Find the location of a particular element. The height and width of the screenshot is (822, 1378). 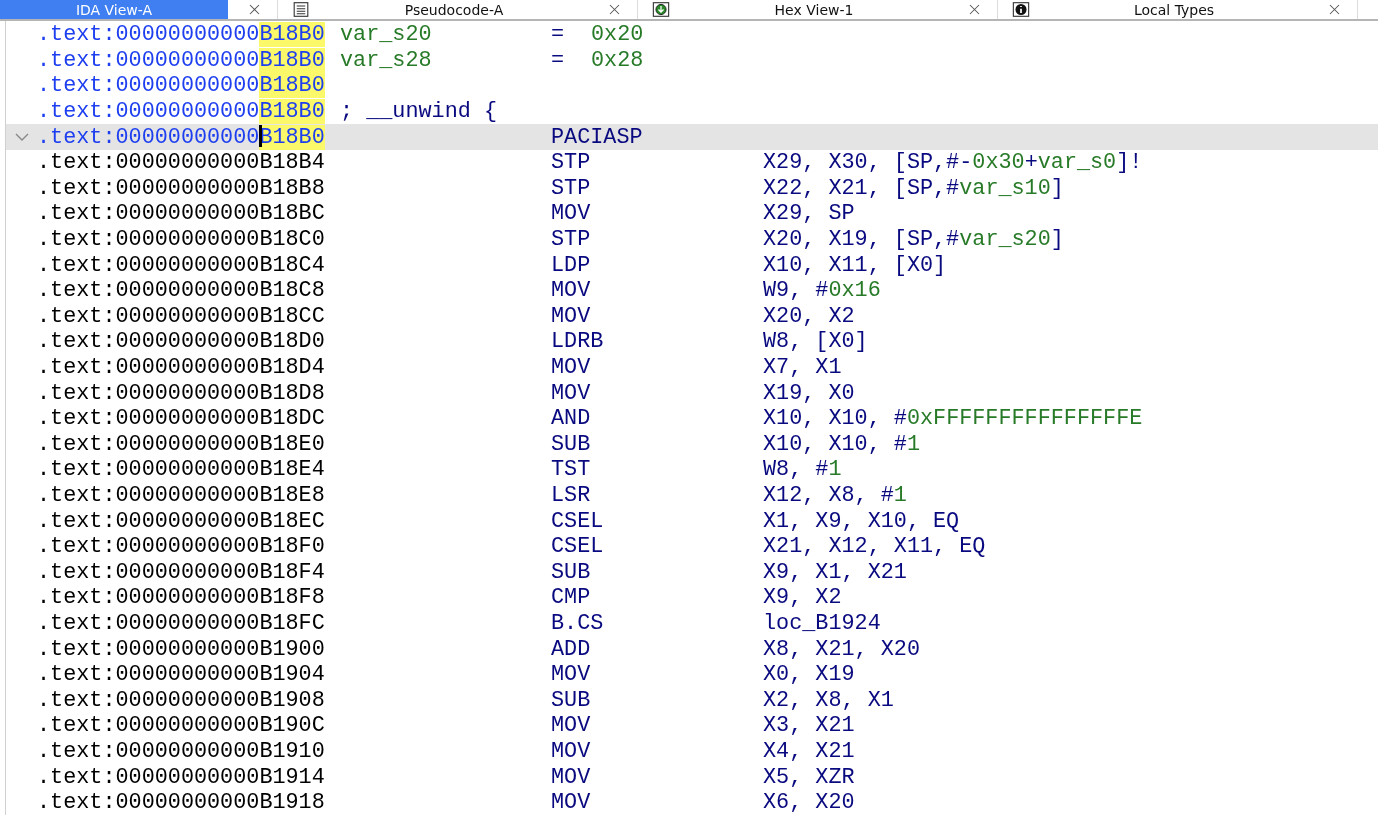

address-text: .text:00000000000B18CC is located at coordinates (181, 316).